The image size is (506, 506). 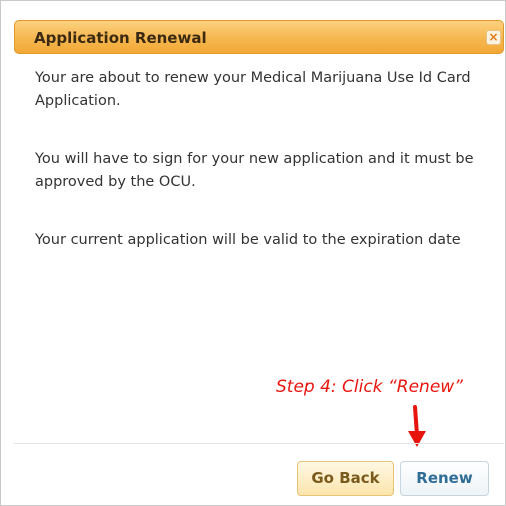 I want to click on renew-button: Renew, so click(x=444, y=478).